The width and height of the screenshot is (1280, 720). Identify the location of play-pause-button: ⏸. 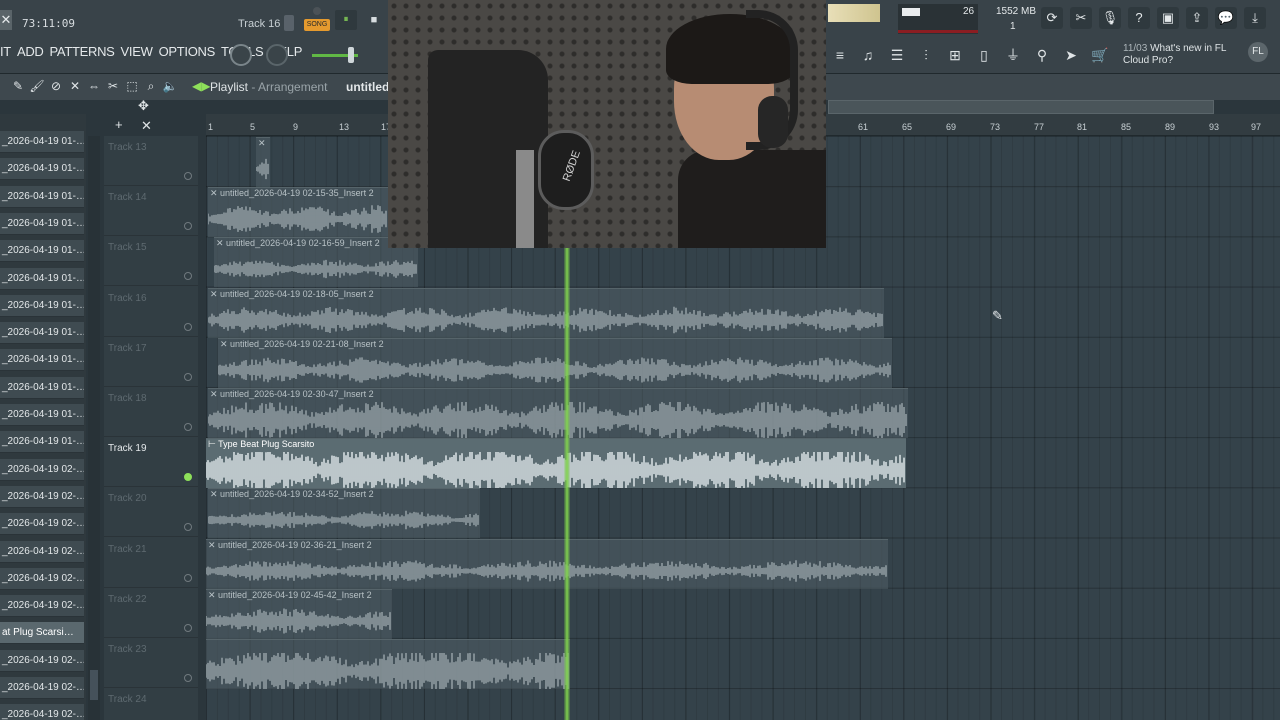
(346, 20).